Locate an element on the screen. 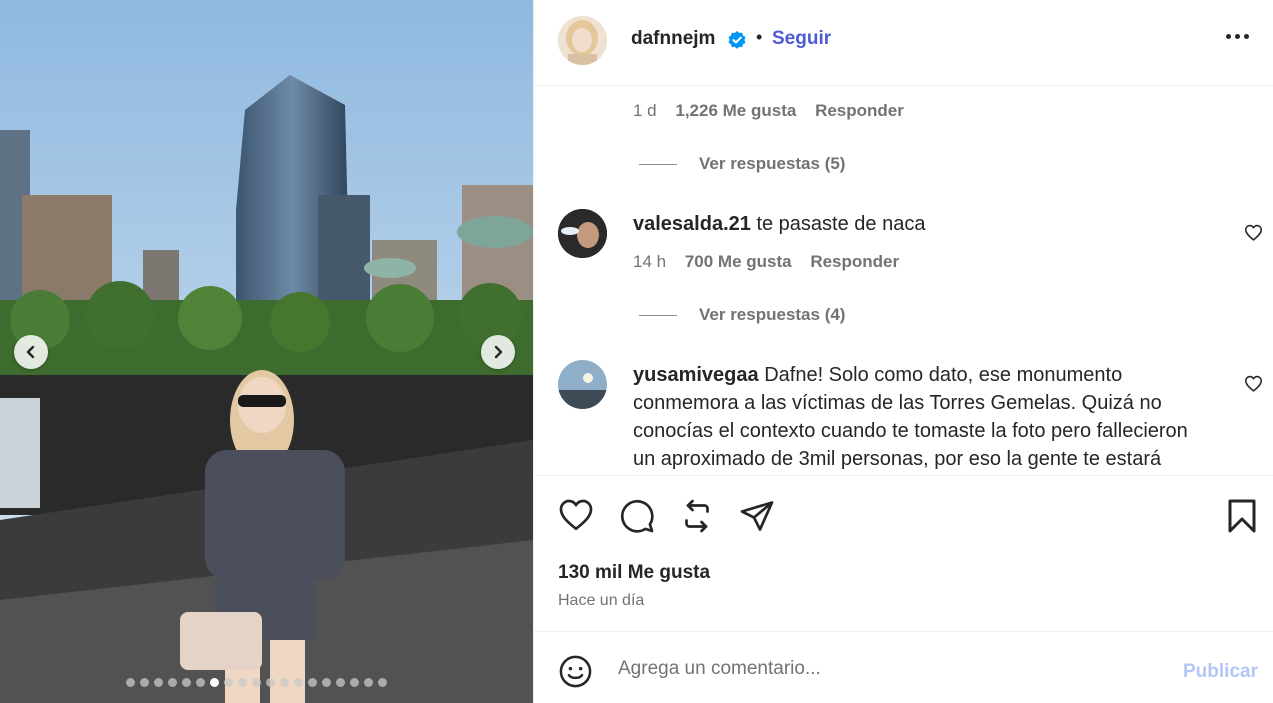 The width and height of the screenshot is (1273, 703). publish-button: Publicar is located at coordinates (1220, 672).